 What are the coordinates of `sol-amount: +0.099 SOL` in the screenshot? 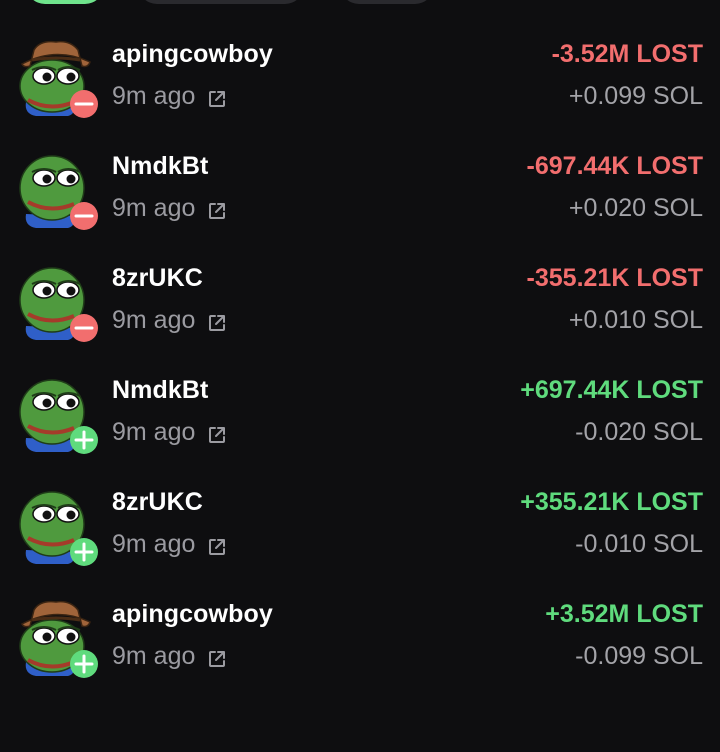 It's located at (635, 96).